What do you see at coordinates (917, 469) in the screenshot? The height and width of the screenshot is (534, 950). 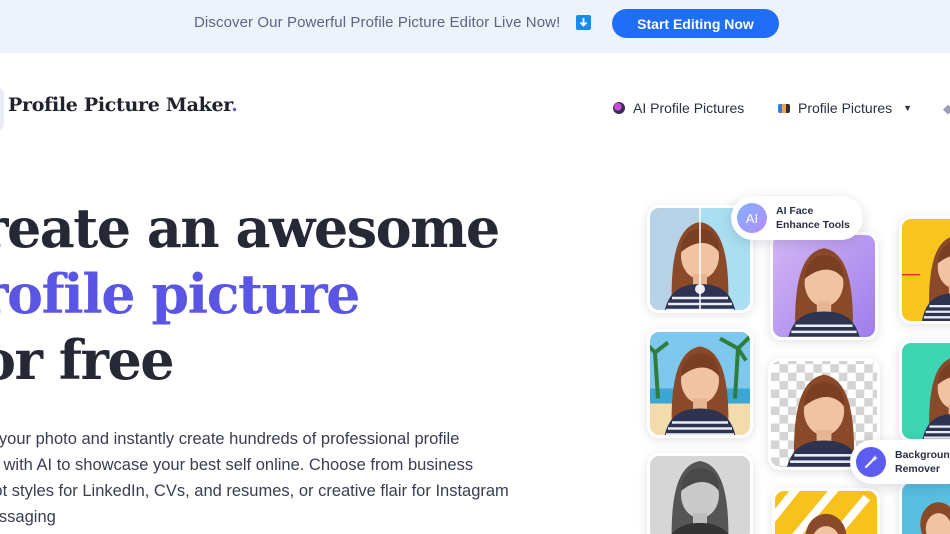 I see `bg-pill-line-2: Remover` at bounding box center [917, 469].